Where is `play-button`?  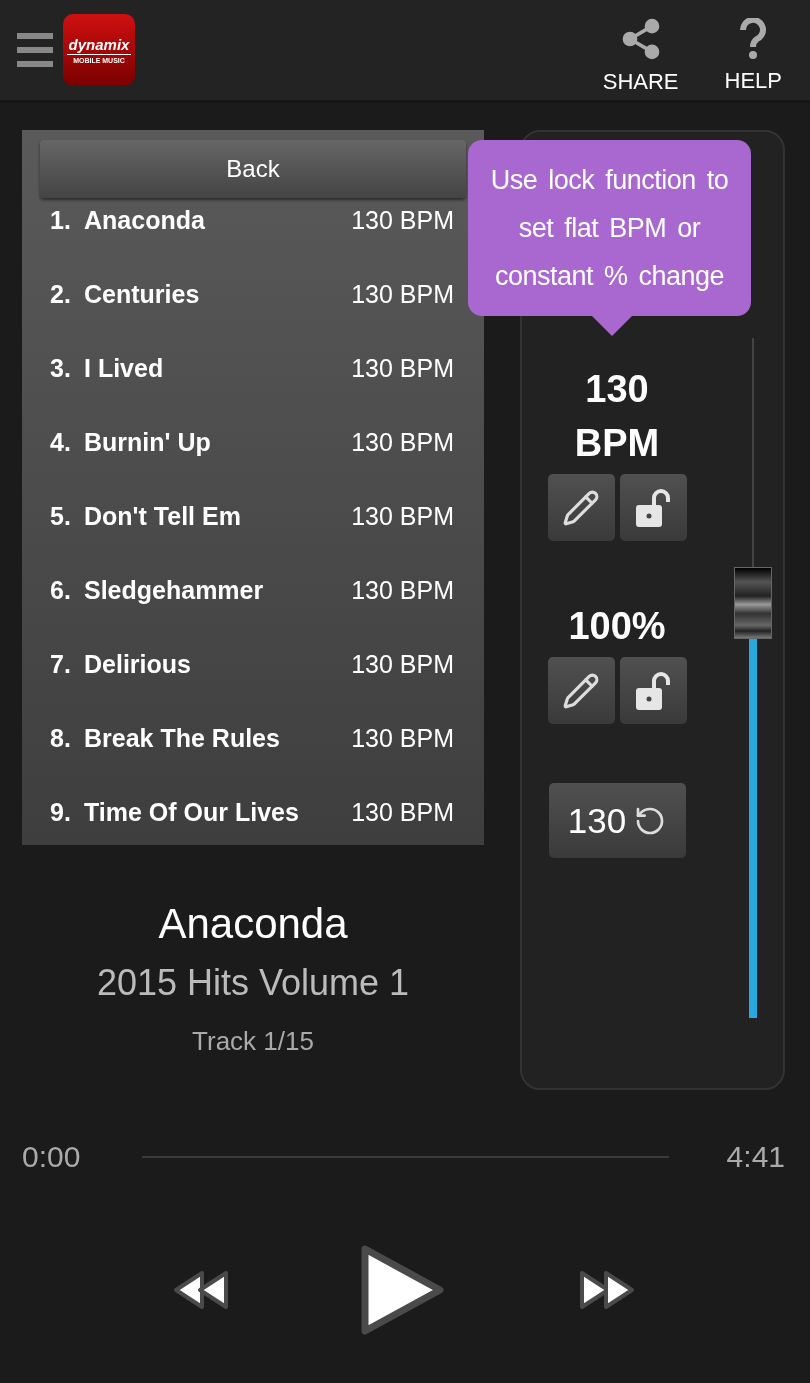
play-button is located at coordinates (402, 1290).